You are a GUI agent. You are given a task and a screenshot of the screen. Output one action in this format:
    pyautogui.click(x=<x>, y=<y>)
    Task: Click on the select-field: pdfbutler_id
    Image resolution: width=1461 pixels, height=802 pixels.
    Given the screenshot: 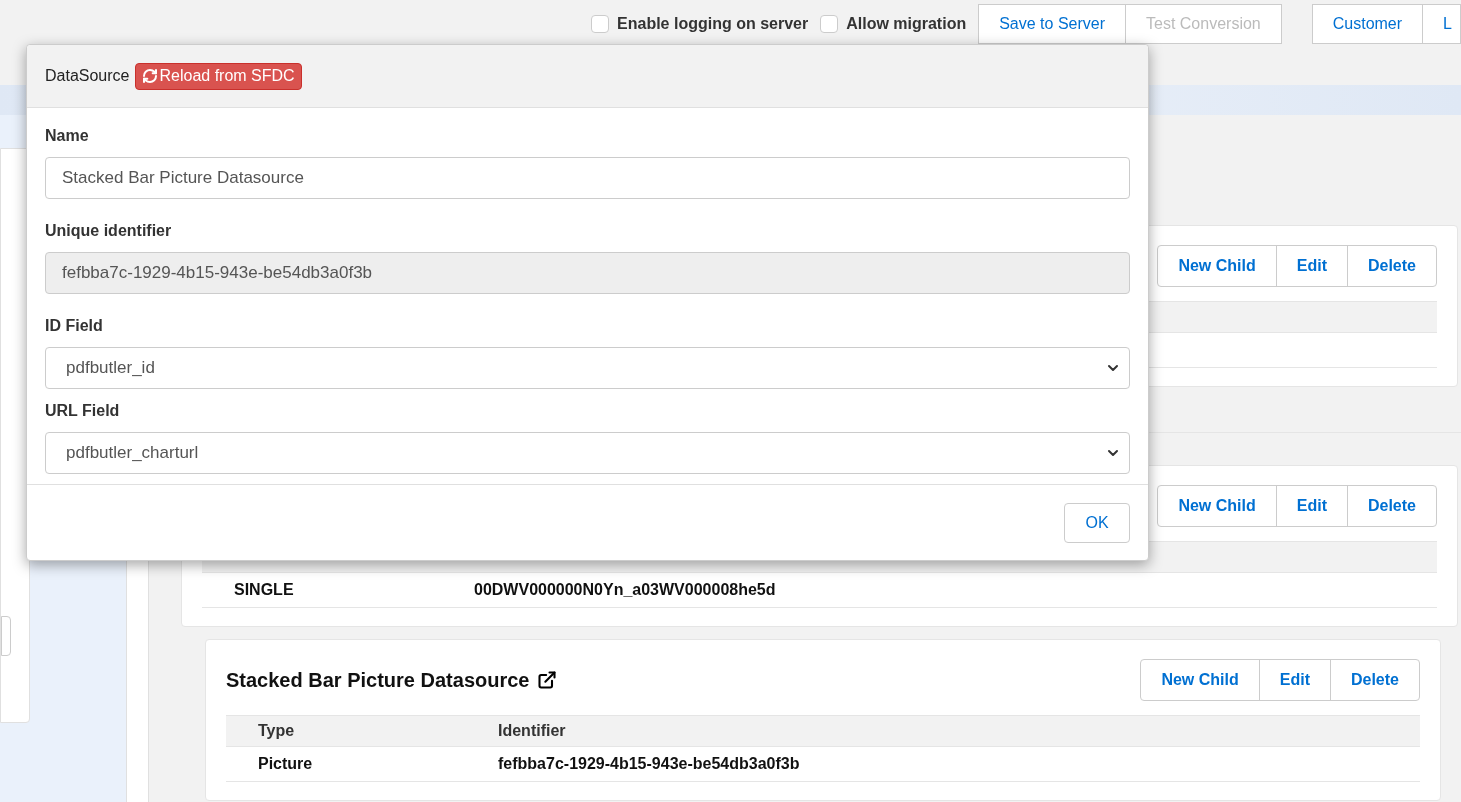 What is the action you would take?
    pyautogui.click(x=587, y=368)
    